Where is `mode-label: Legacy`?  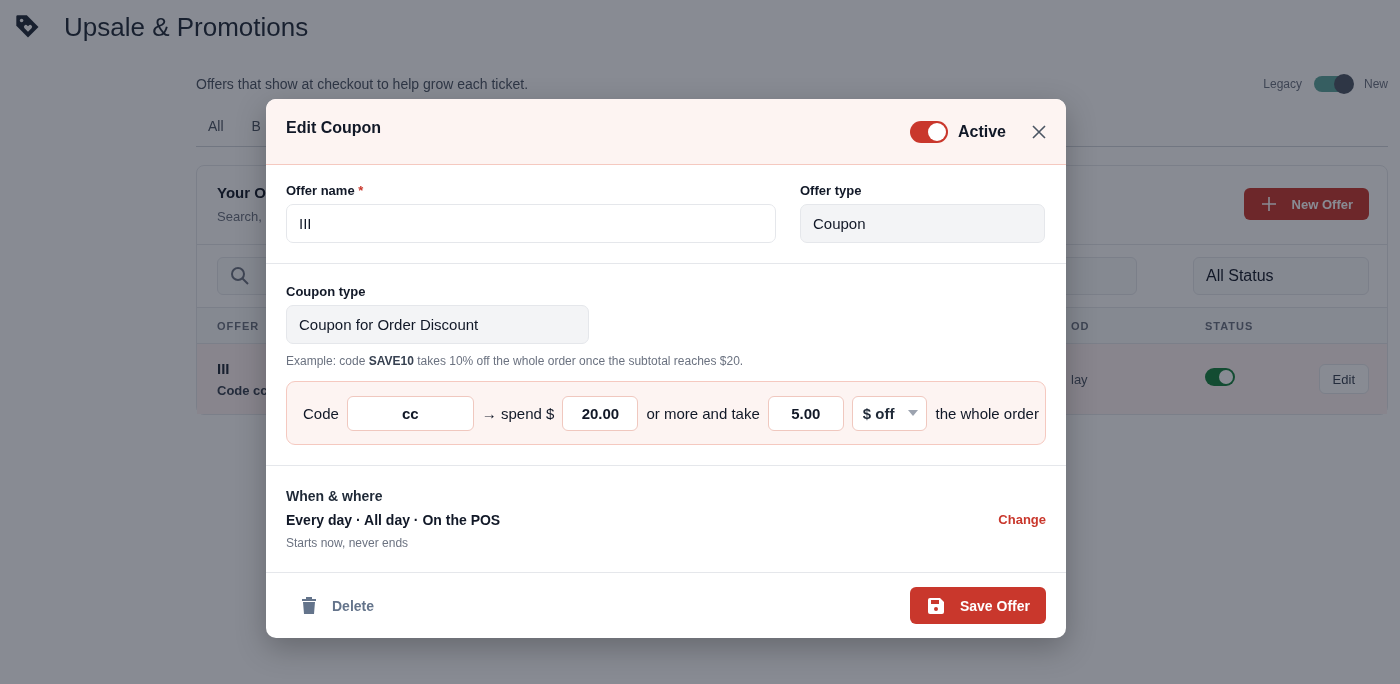 mode-label: Legacy is located at coordinates (1282, 84).